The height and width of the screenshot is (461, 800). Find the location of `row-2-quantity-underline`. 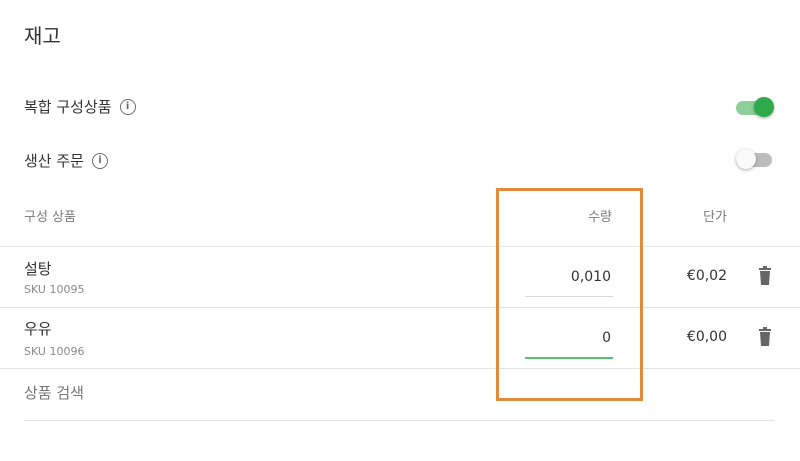

row-2-quantity-underline is located at coordinates (569, 358).